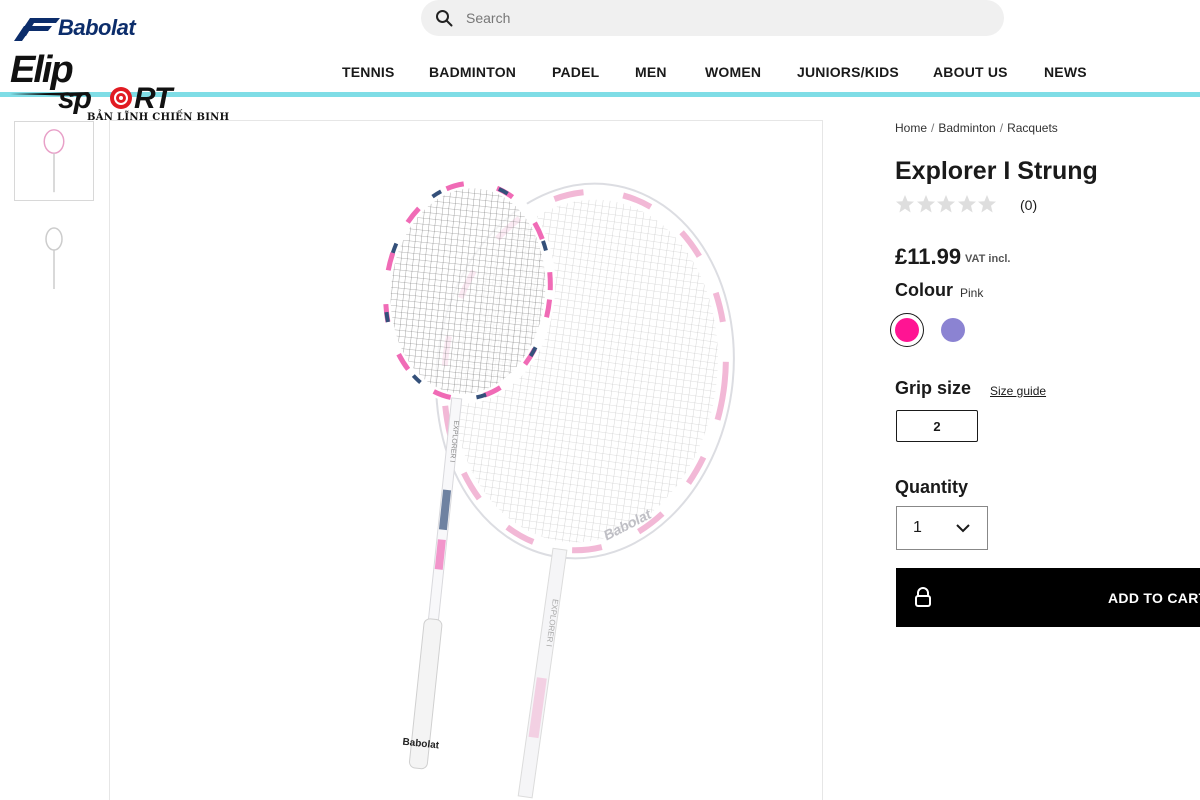 Image resolution: width=1200 pixels, height=800 pixels. Describe the element at coordinates (953, 330) in the screenshot. I see `colour-swatch-purple` at that location.